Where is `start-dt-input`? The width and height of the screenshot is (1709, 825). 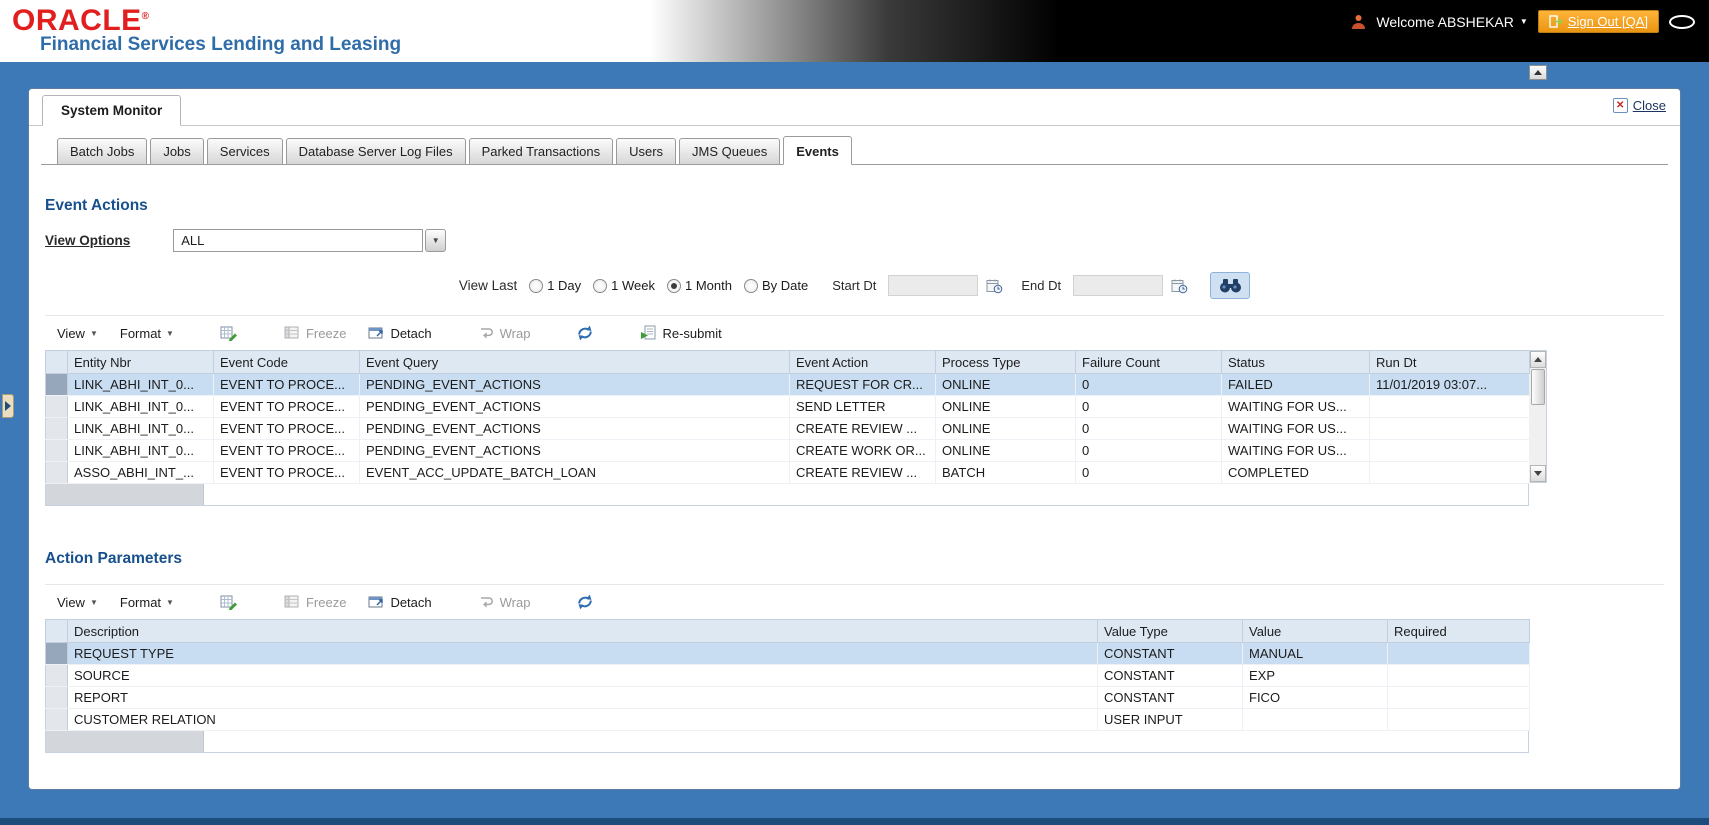 start-dt-input is located at coordinates (933, 285).